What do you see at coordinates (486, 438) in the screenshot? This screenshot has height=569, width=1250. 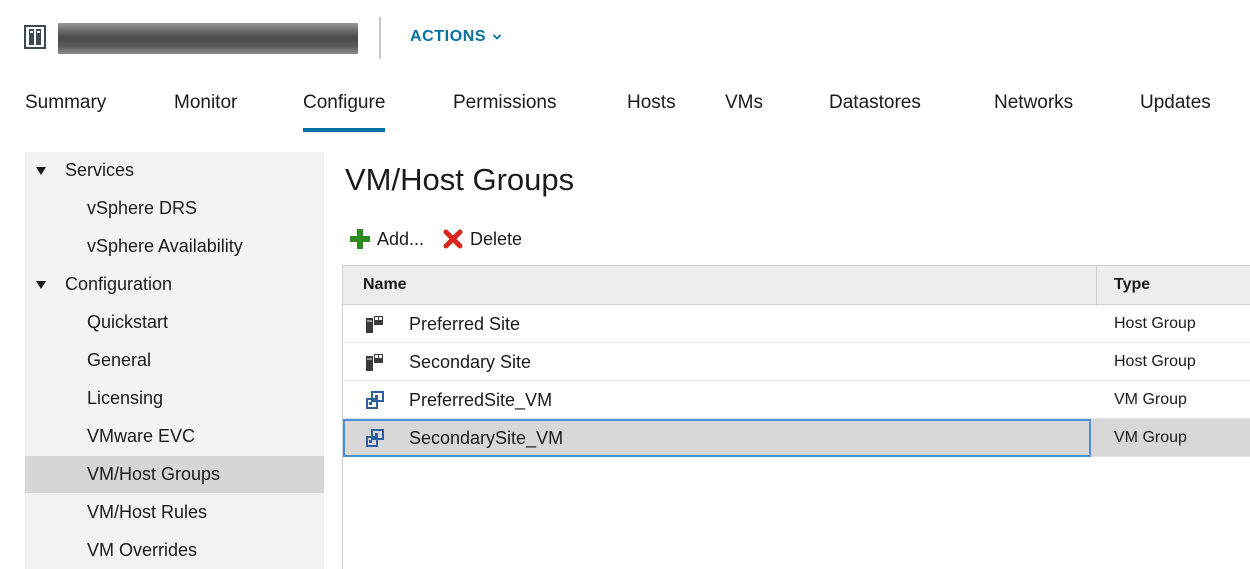 I see `row-name: SecondarySite_VM` at bounding box center [486, 438].